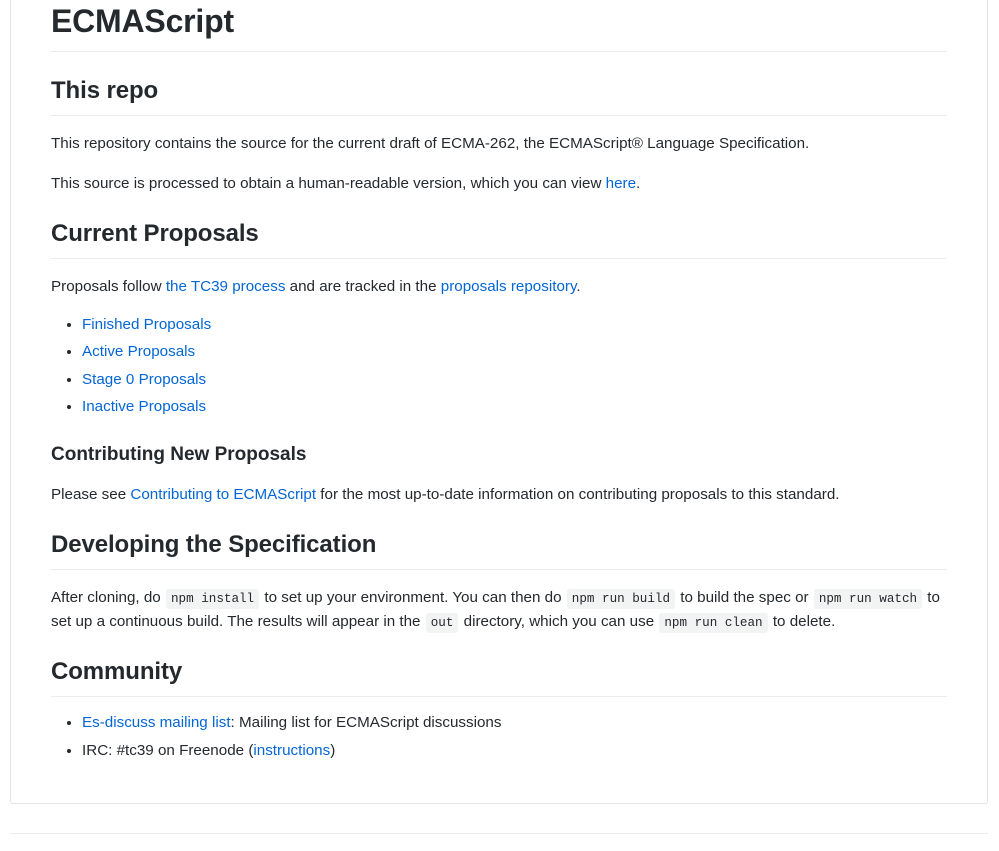 Image resolution: width=999 pixels, height=851 pixels. Describe the element at coordinates (168, 750) in the screenshot. I see `irc-prefix: IRC: #tc39 on Freenode (` at that location.